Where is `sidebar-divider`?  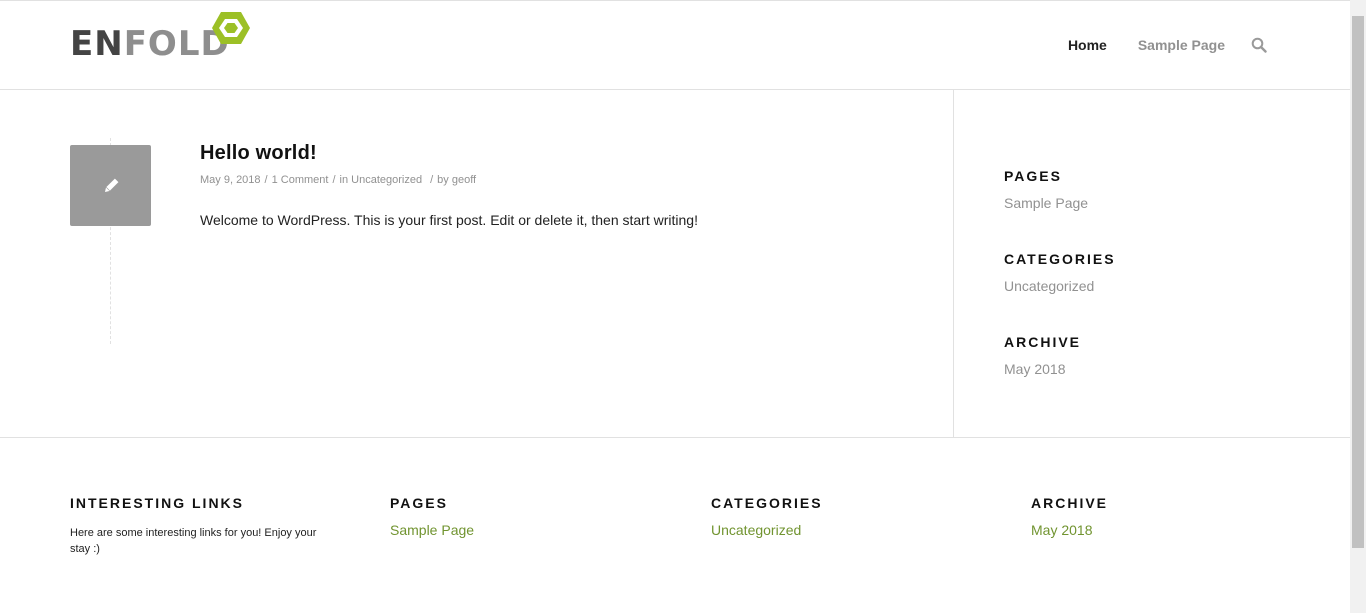
sidebar-divider is located at coordinates (953, 264).